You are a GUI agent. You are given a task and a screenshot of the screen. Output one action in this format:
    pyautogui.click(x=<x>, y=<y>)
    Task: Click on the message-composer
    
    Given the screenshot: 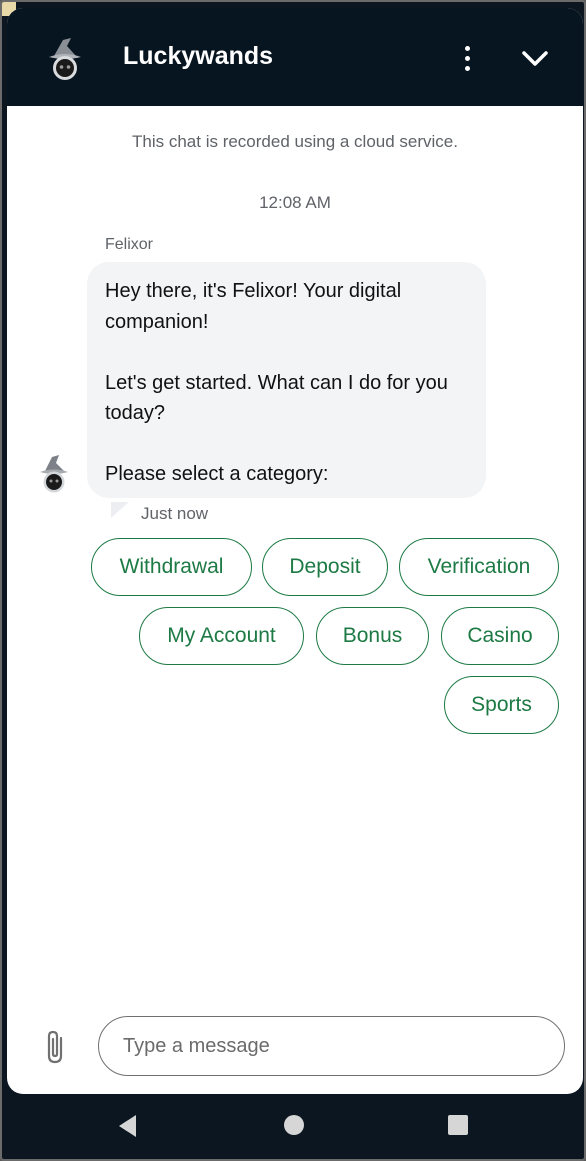 What is the action you would take?
    pyautogui.click(x=295, y=1051)
    